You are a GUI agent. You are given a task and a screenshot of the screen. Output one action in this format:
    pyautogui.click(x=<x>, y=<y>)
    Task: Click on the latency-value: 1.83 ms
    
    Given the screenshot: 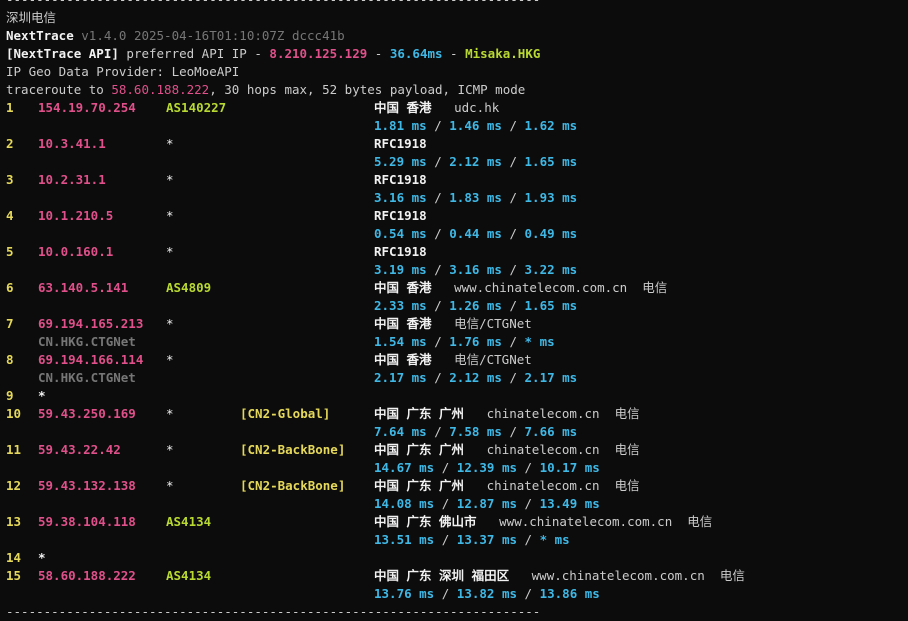 What is the action you would take?
    pyautogui.click(x=475, y=197)
    